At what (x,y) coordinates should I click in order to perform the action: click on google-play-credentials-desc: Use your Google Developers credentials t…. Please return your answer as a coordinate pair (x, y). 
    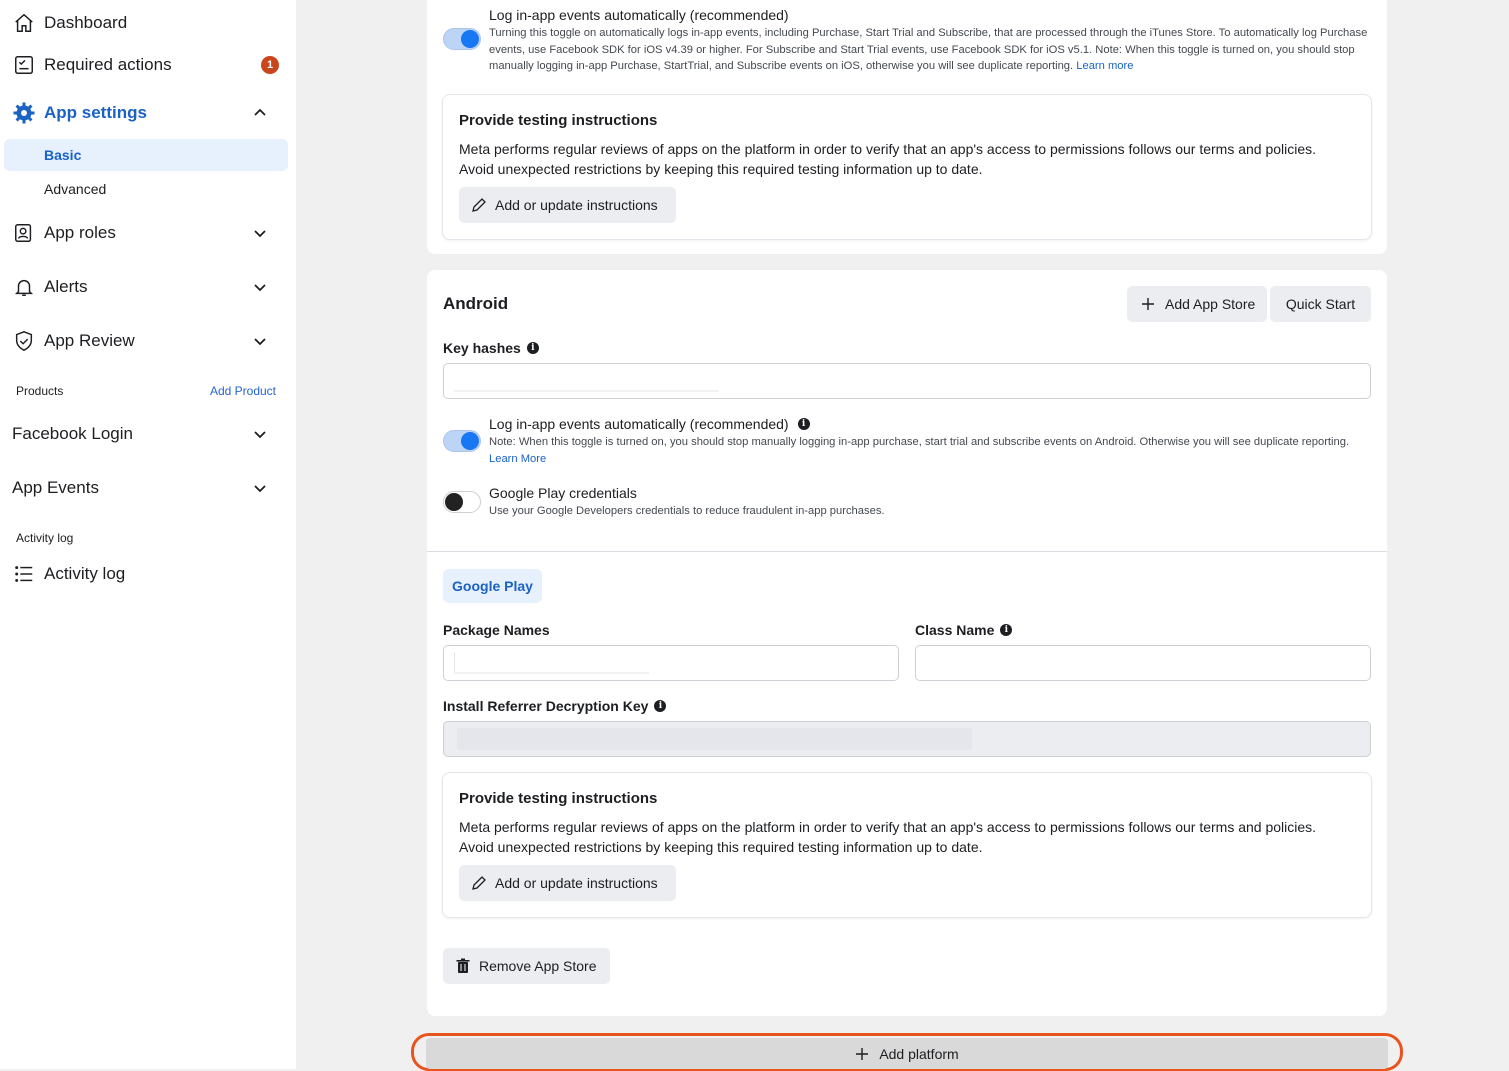
    Looking at the image, I should click on (687, 511).